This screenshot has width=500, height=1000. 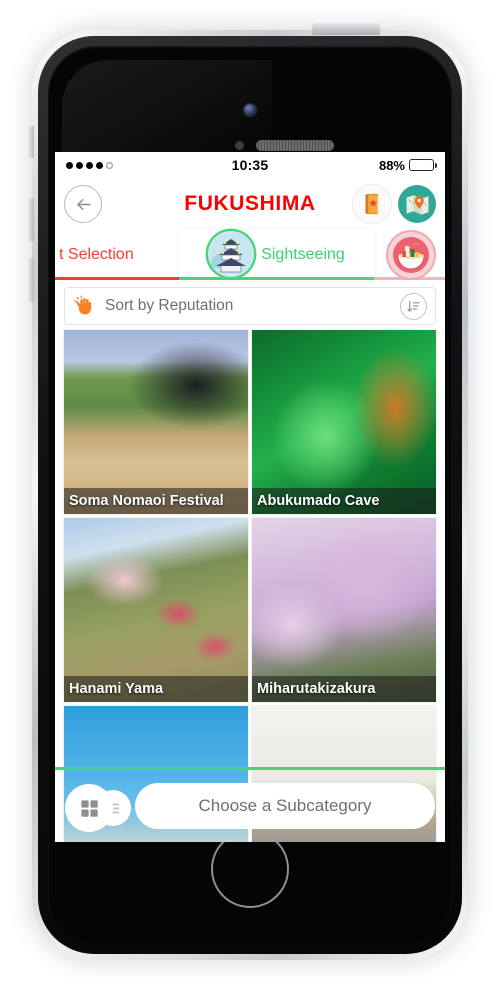 I want to click on sort-descending-icon, so click(x=413, y=306).